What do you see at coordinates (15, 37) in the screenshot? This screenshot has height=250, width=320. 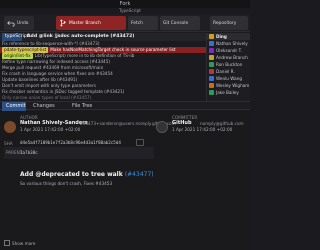 I see `branch-tag: typeScript` at bounding box center [15, 37].